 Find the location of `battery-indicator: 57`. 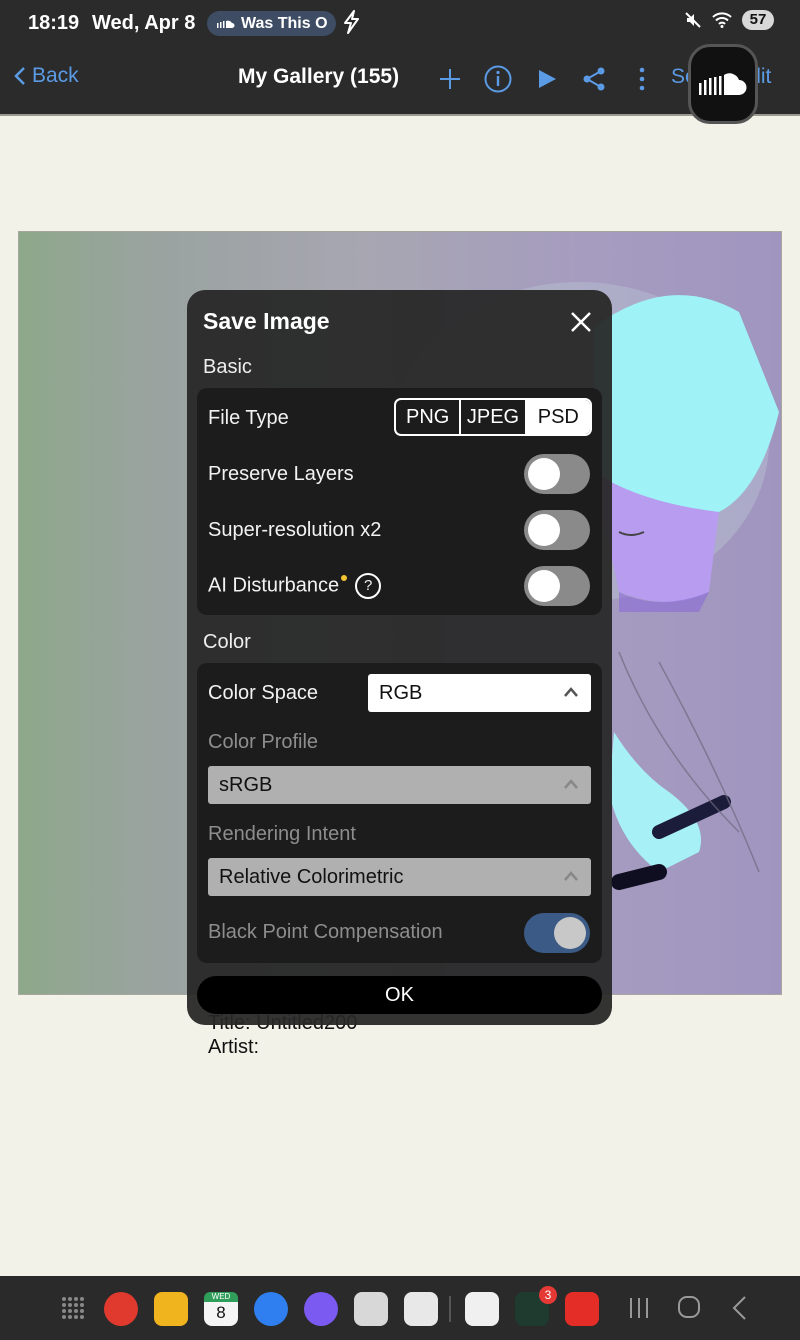

battery-indicator: 57 is located at coordinates (758, 20).